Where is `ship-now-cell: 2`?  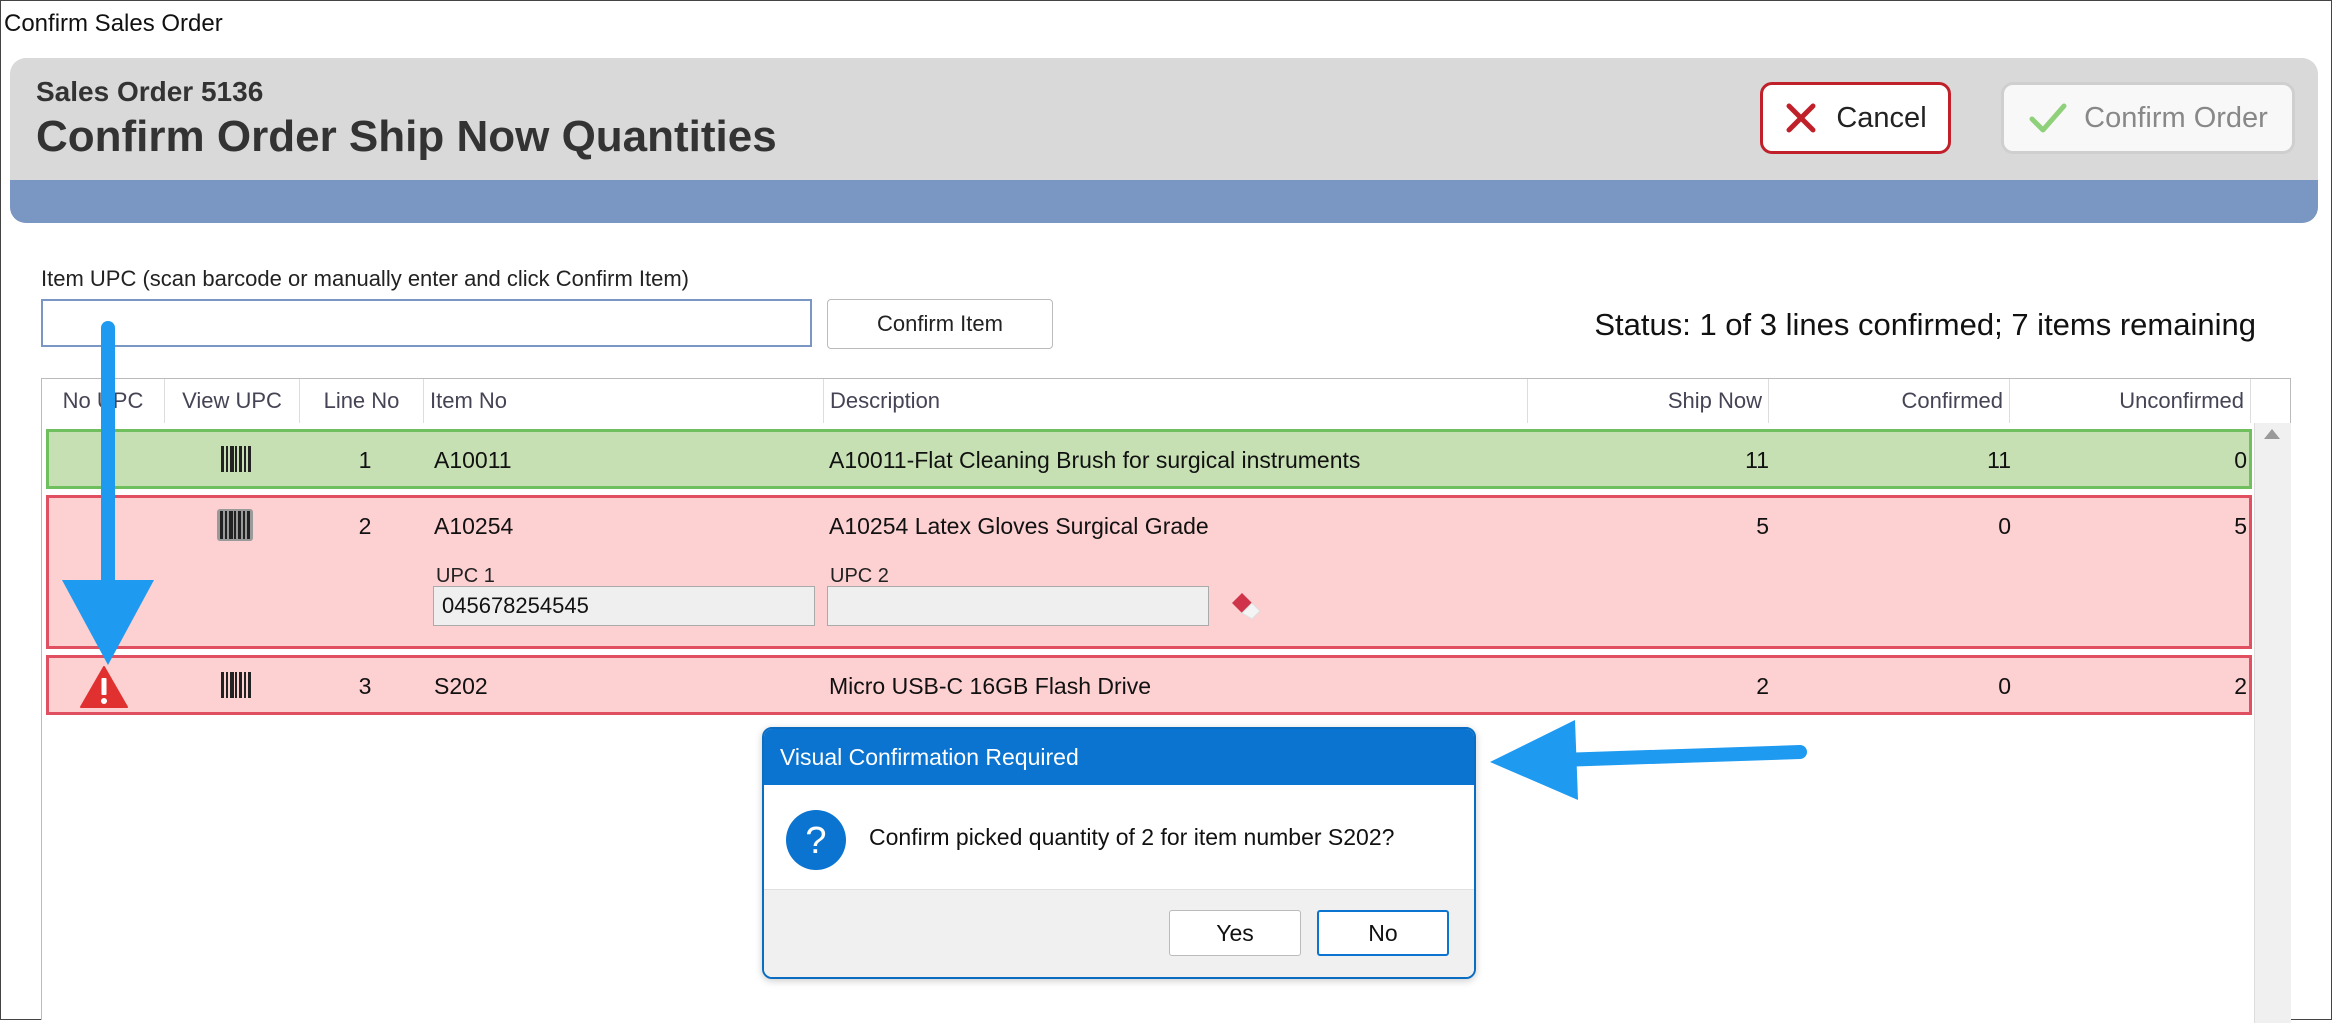 ship-now-cell: 2 is located at coordinates (1762, 686).